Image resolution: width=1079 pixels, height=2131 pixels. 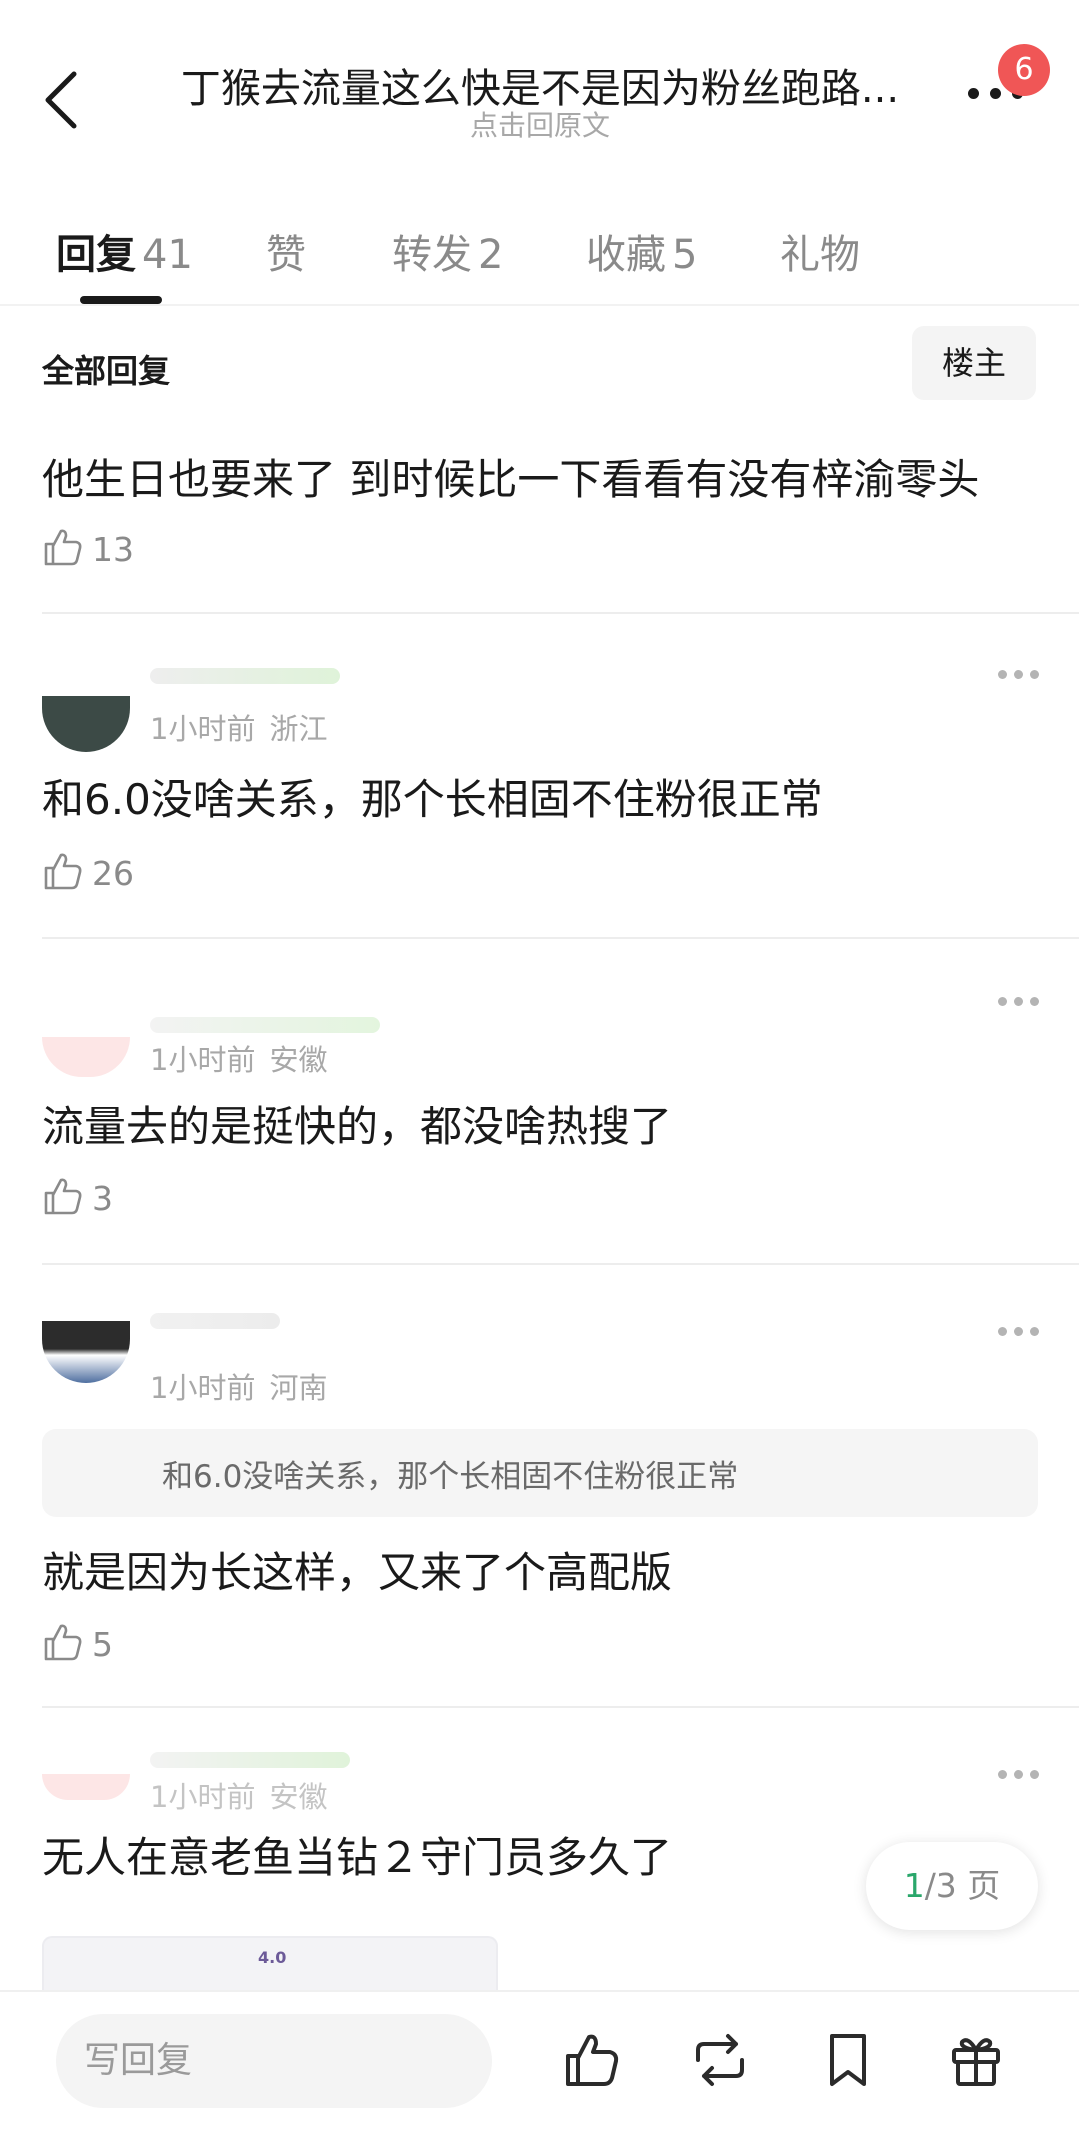 I want to click on op-only-button: 楼主, so click(x=974, y=363).